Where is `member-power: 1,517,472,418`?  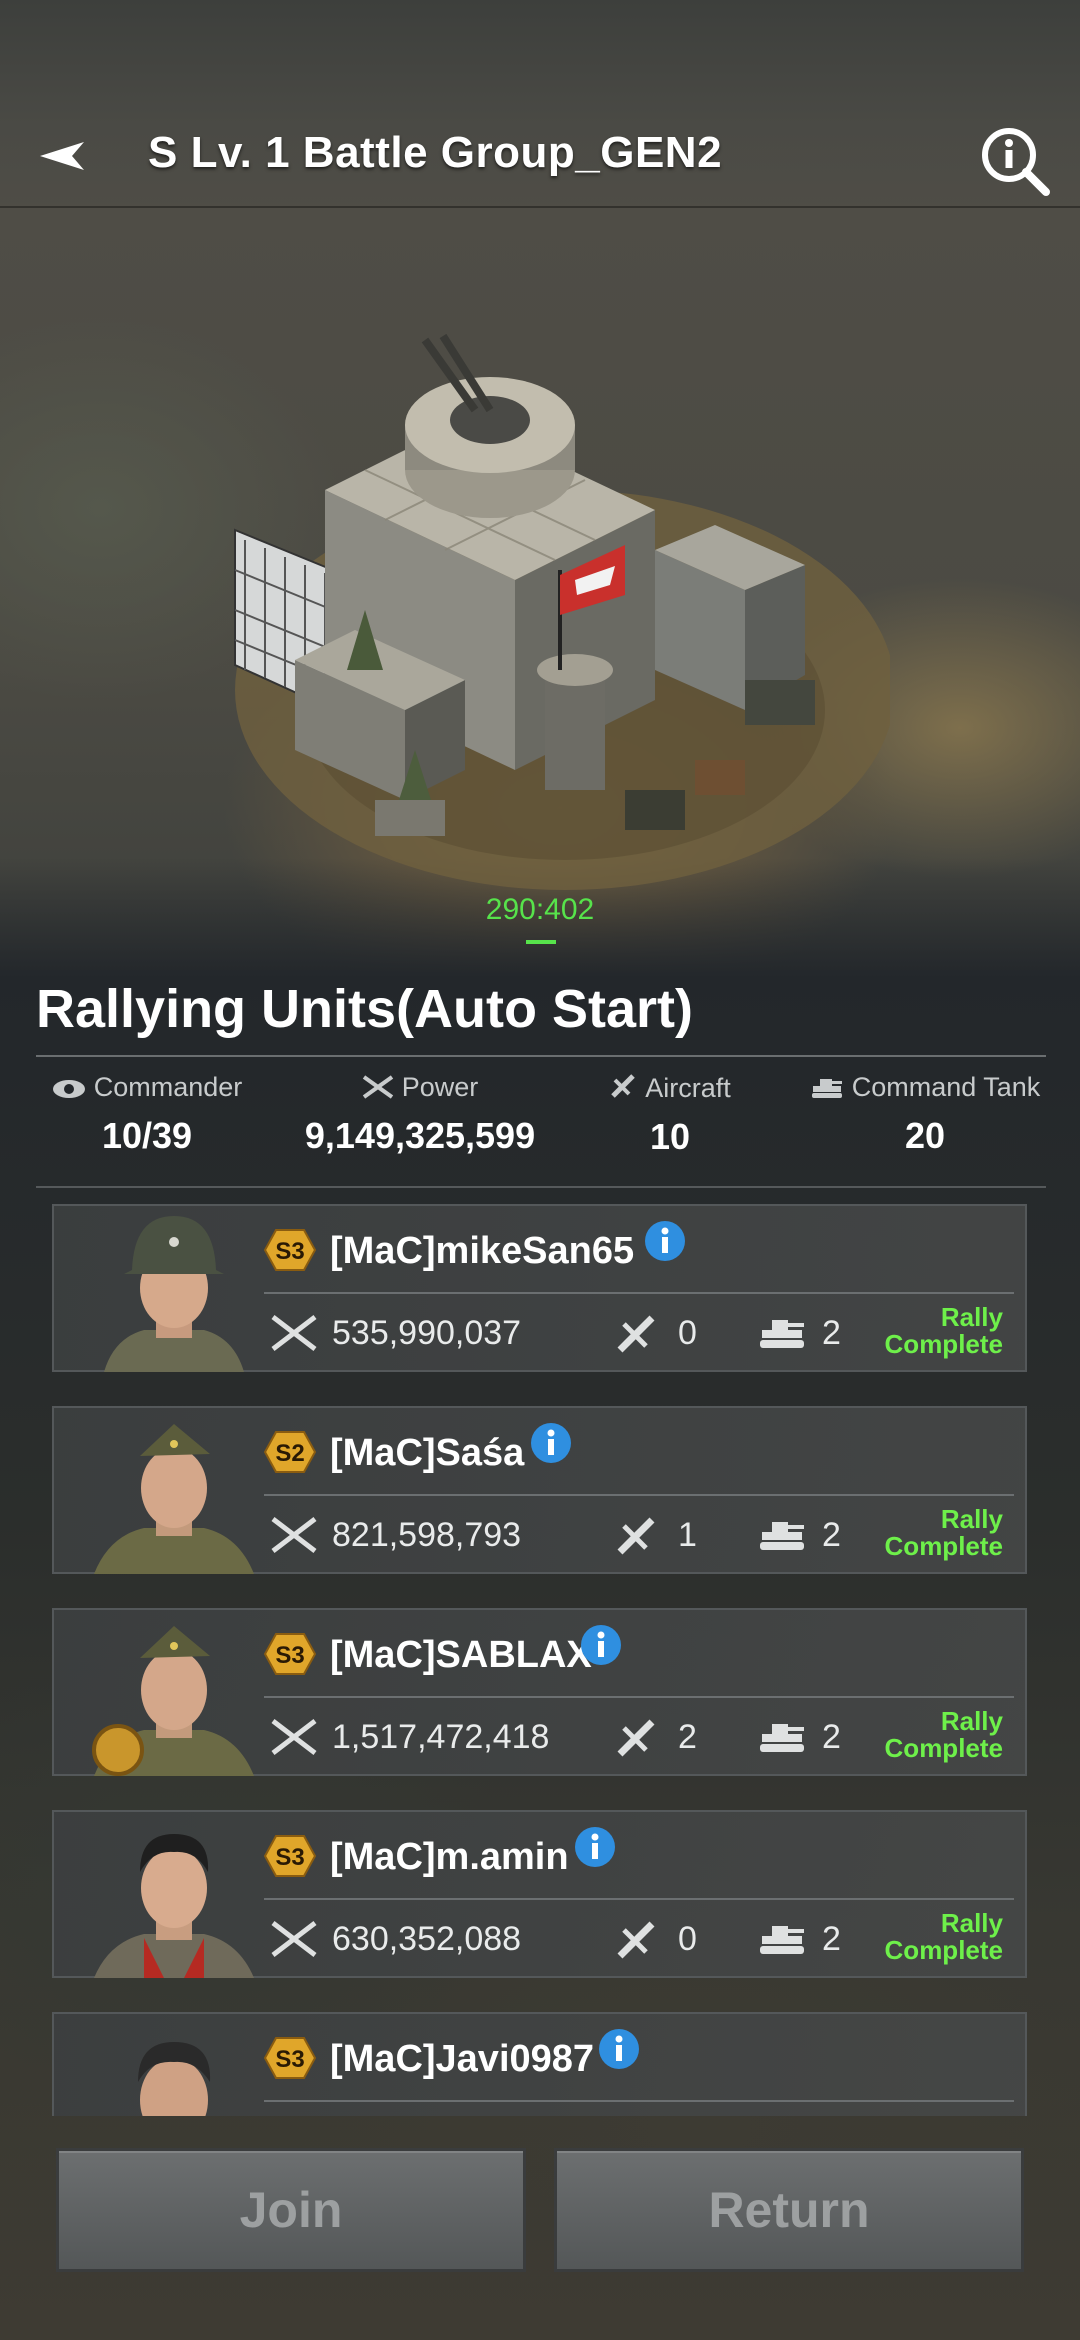 member-power: 1,517,472,418 is located at coordinates (441, 1737).